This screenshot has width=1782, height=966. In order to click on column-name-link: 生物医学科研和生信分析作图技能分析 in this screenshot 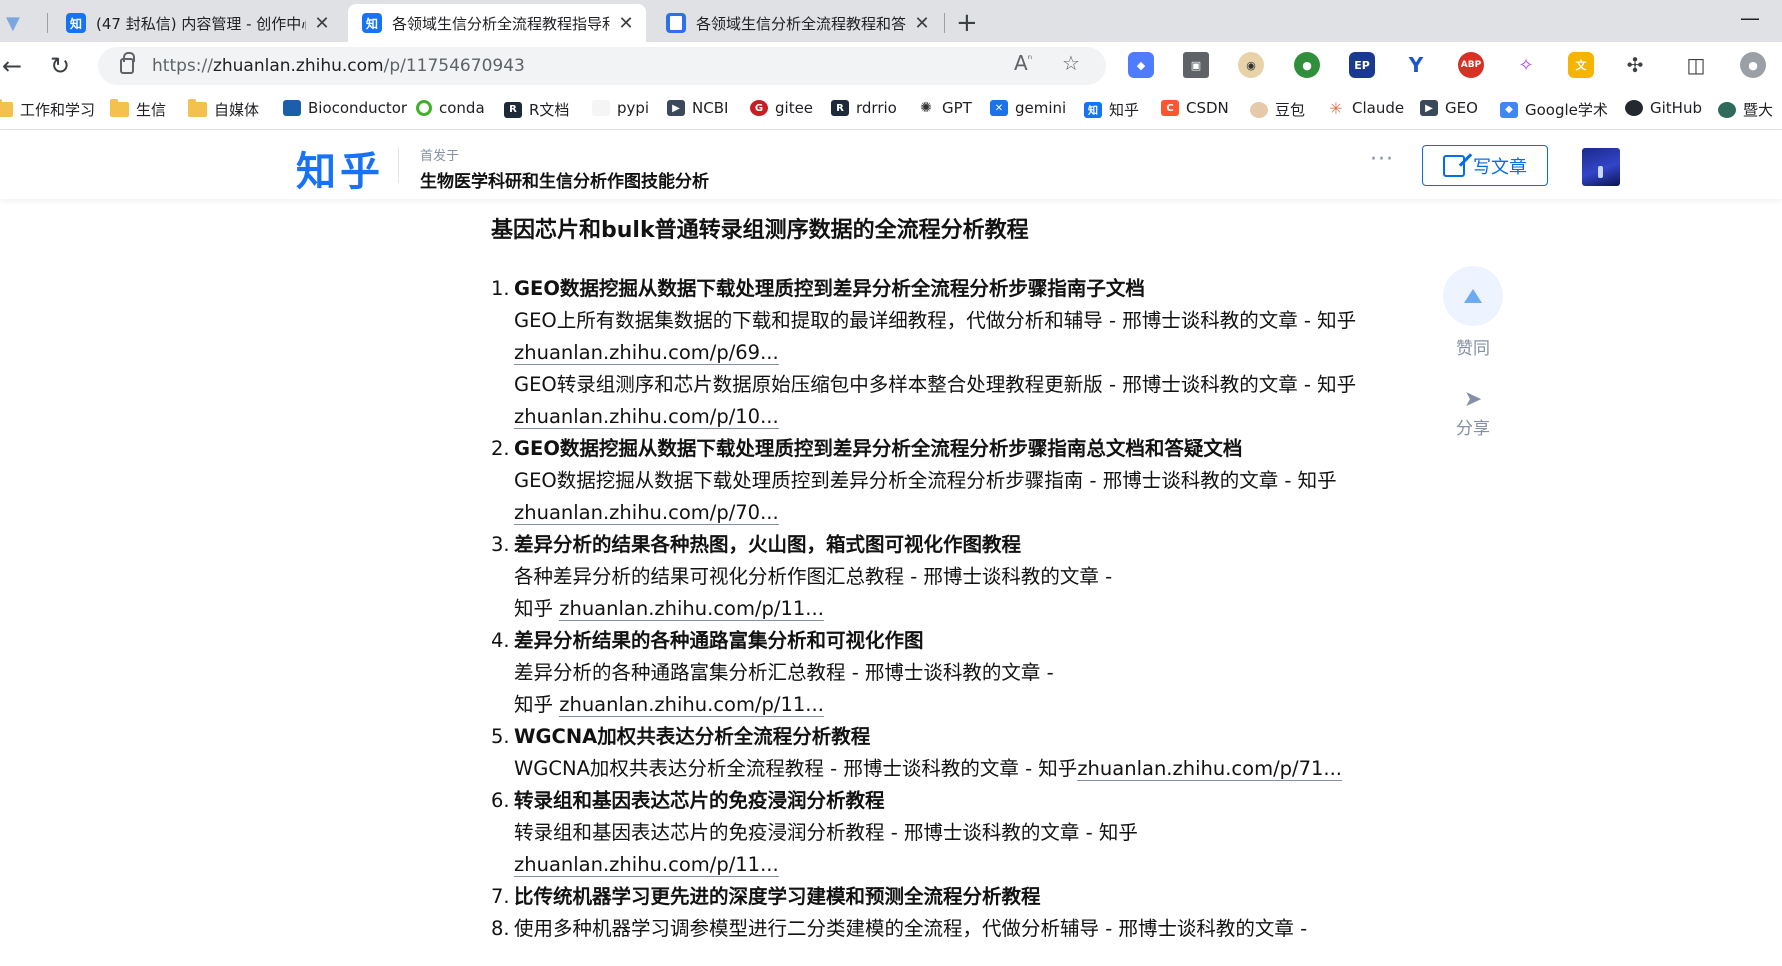, I will do `click(564, 179)`.